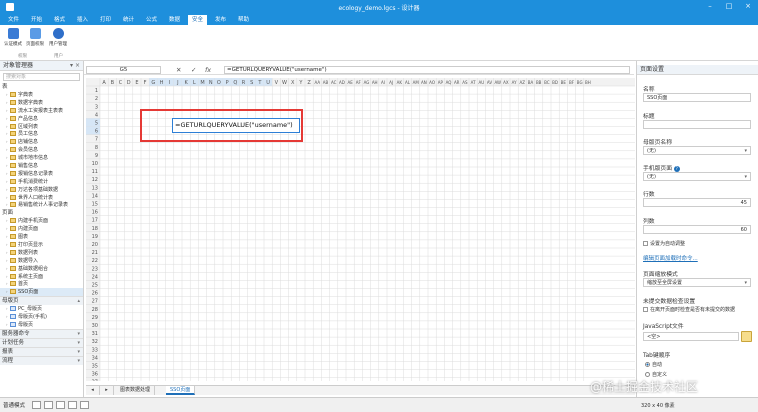  Describe the element at coordinates (41, 360) in the screenshot. I see `section-flow: 流程 ▾` at that location.